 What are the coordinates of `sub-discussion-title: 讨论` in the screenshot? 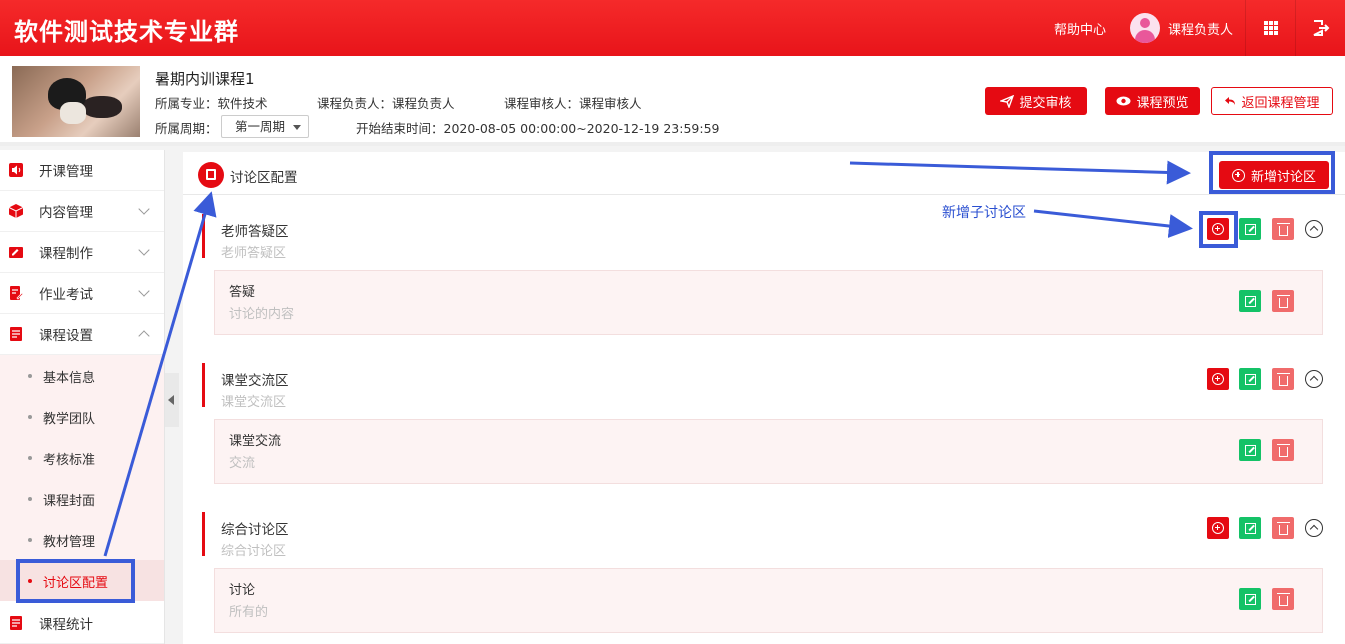 It's located at (242, 590).